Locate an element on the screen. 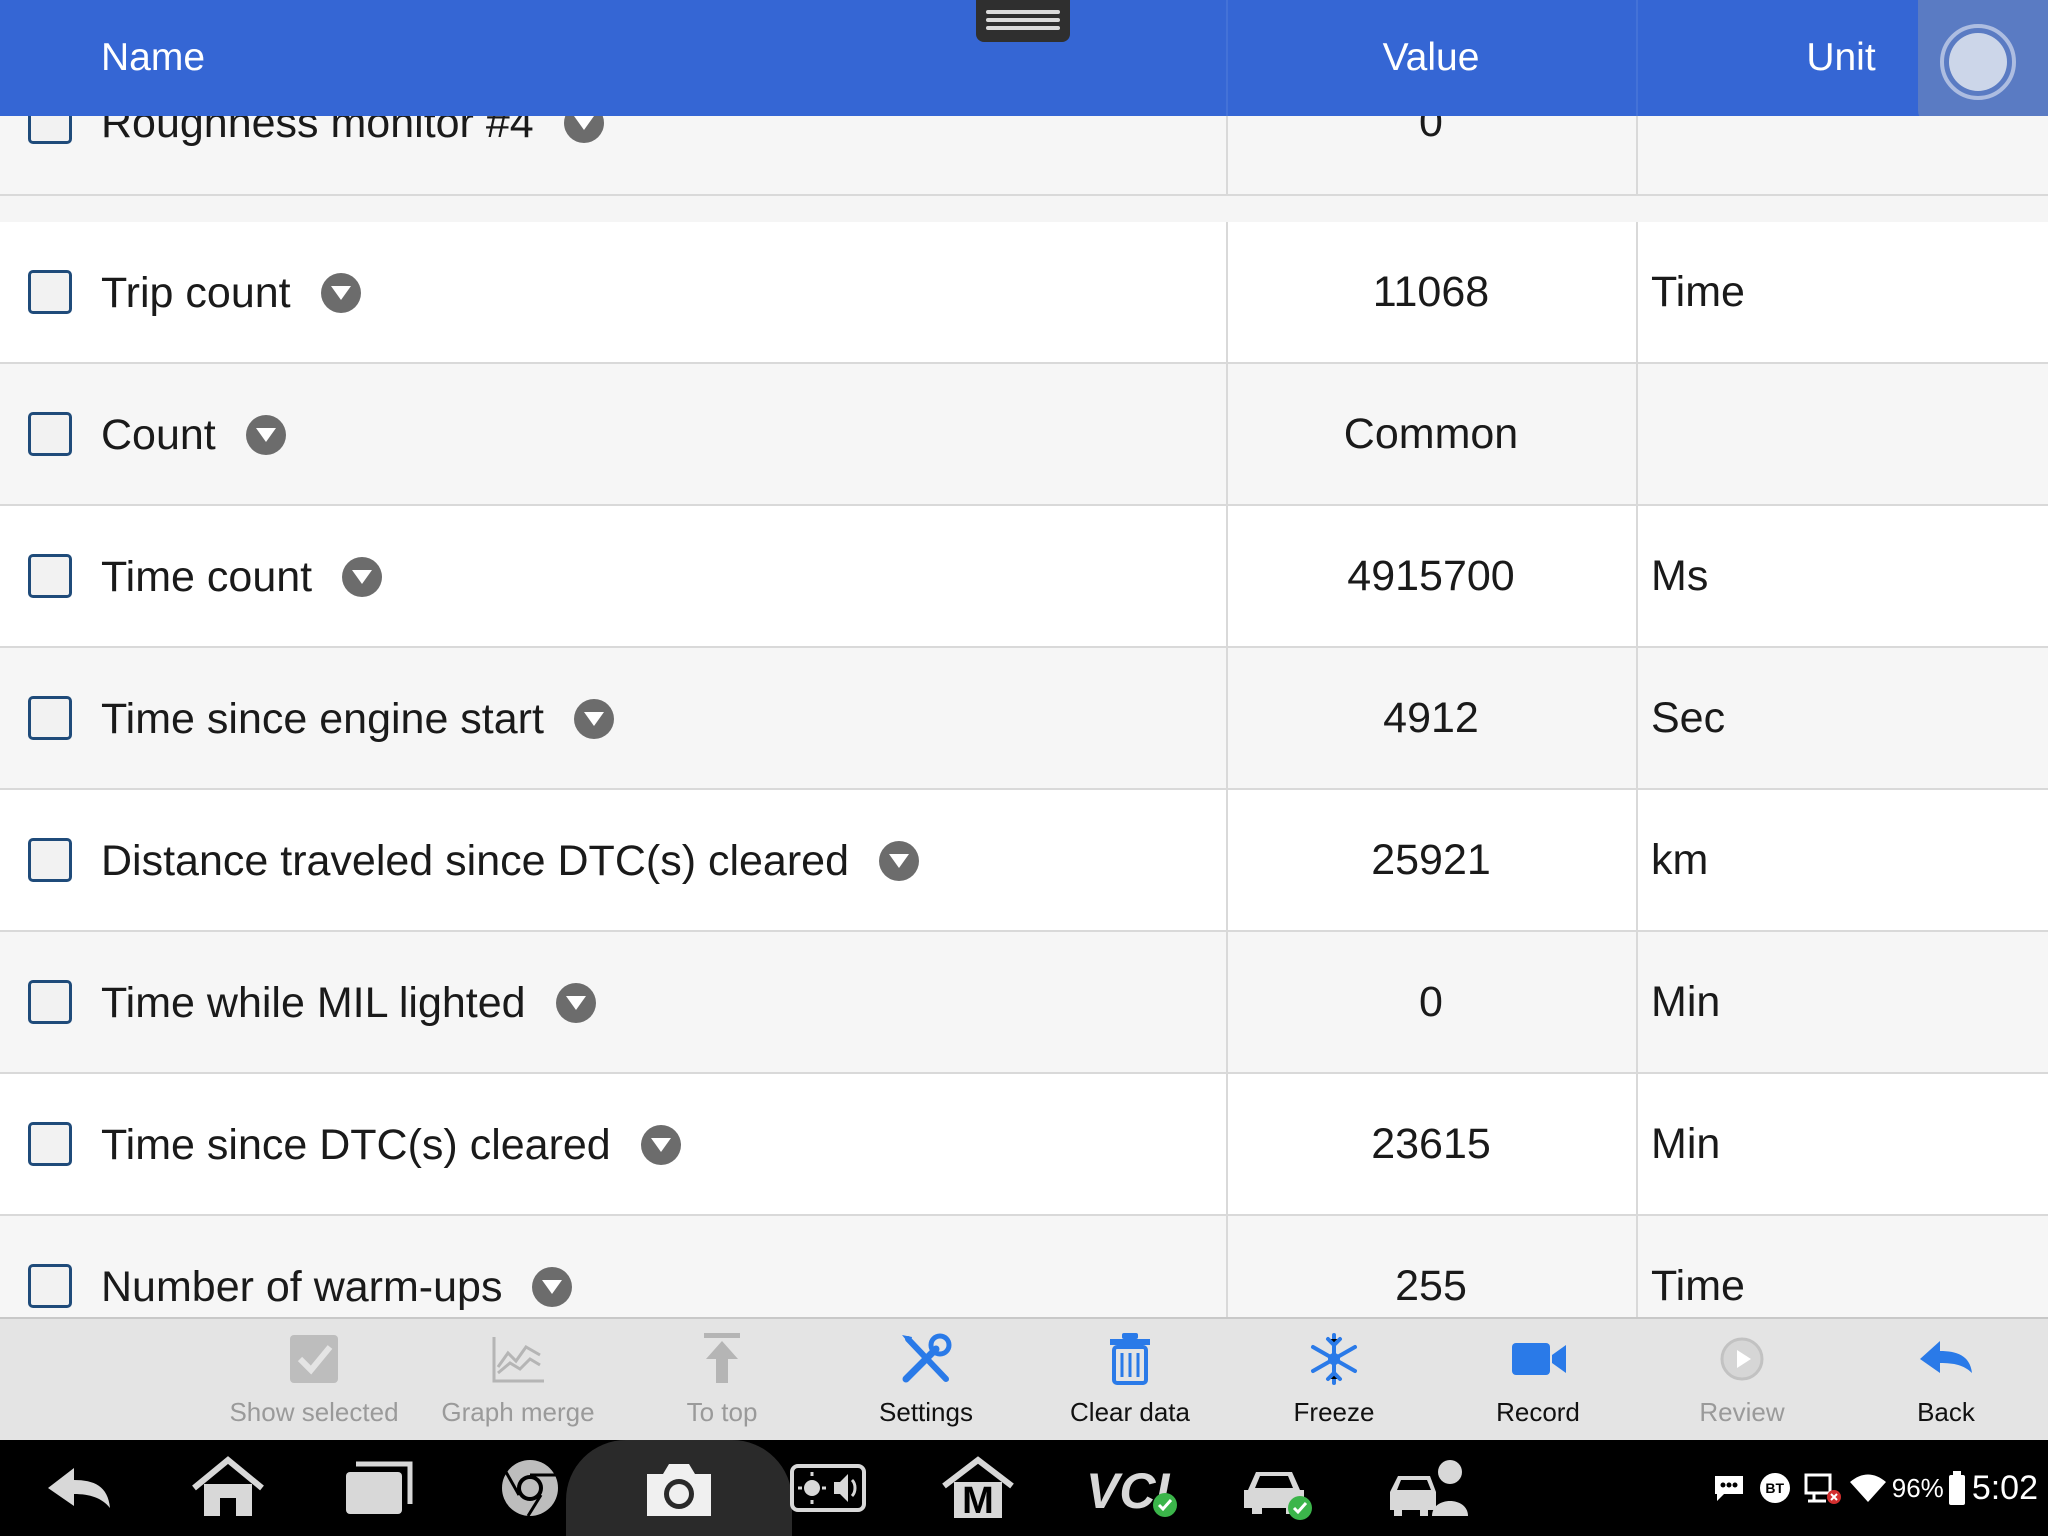  battery-percent: 96% is located at coordinates (1917, 1487).